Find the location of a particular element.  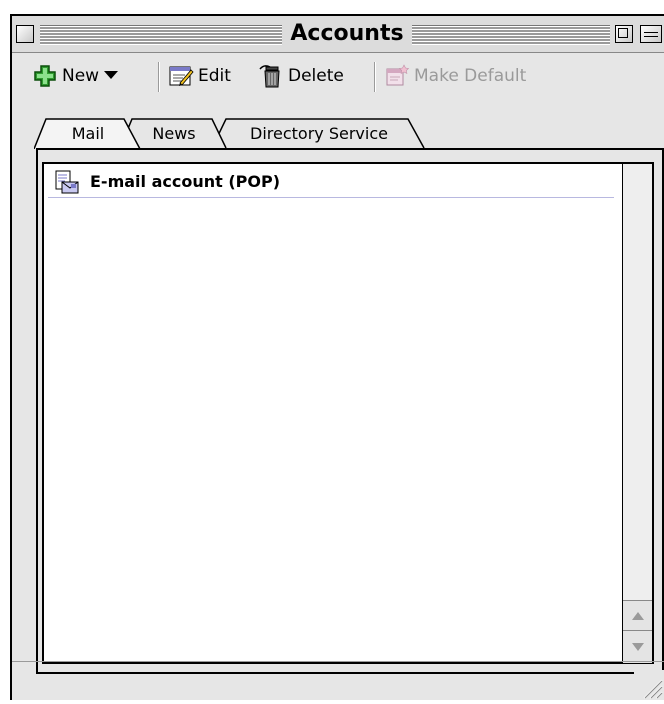

make-default-button: Make Default is located at coordinates (455, 76).